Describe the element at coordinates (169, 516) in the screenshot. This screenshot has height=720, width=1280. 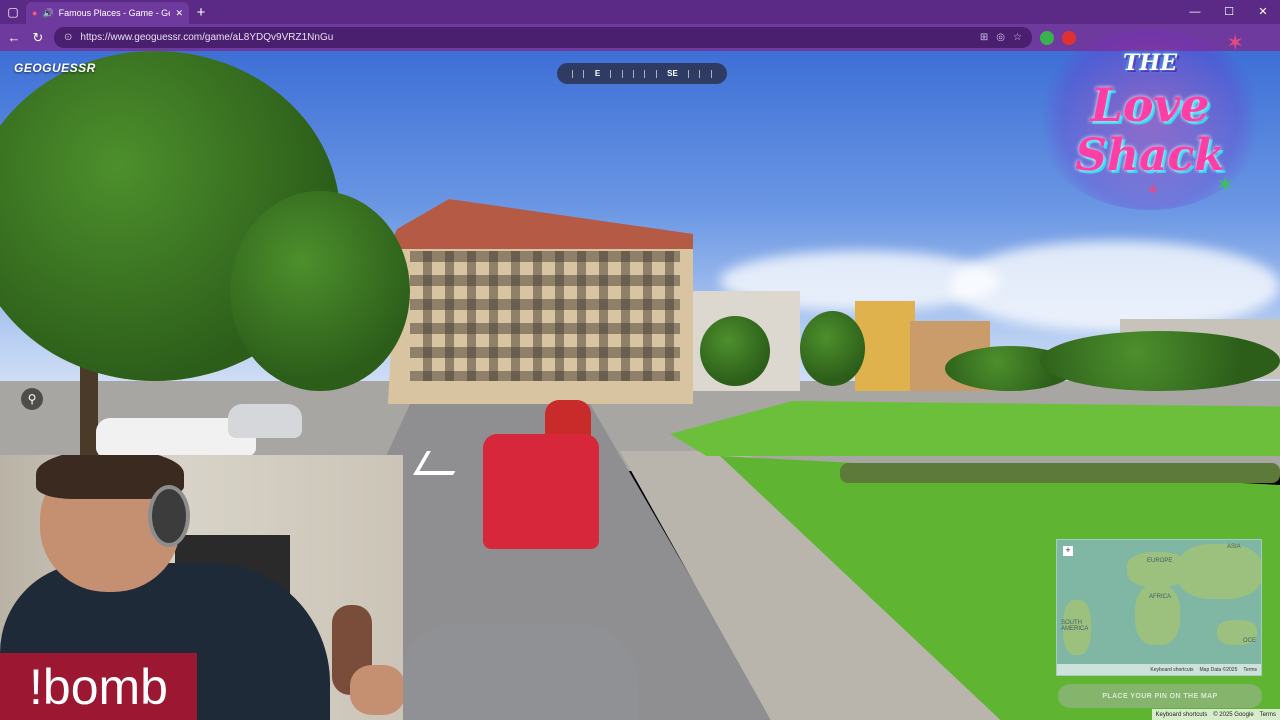
I see `headphones-icon` at that location.